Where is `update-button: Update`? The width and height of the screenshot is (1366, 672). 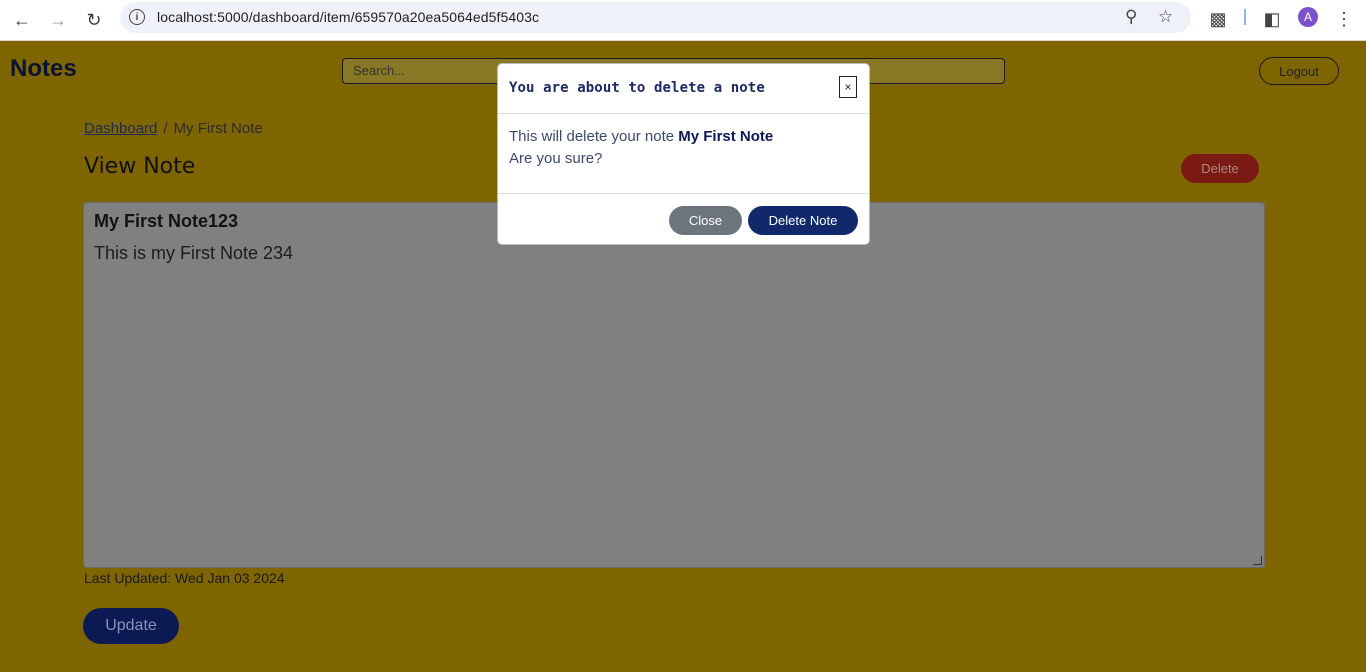
update-button: Update is located at coordinates (131, 626).